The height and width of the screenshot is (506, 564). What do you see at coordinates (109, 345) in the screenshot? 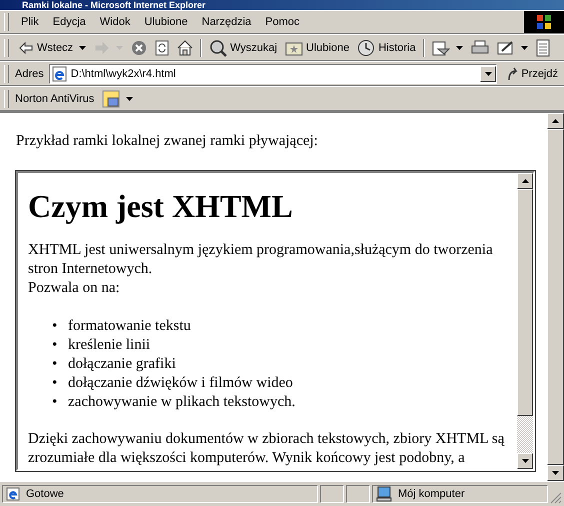
I see `list-item: kreślenie linii` at bounding box center [109, 345].